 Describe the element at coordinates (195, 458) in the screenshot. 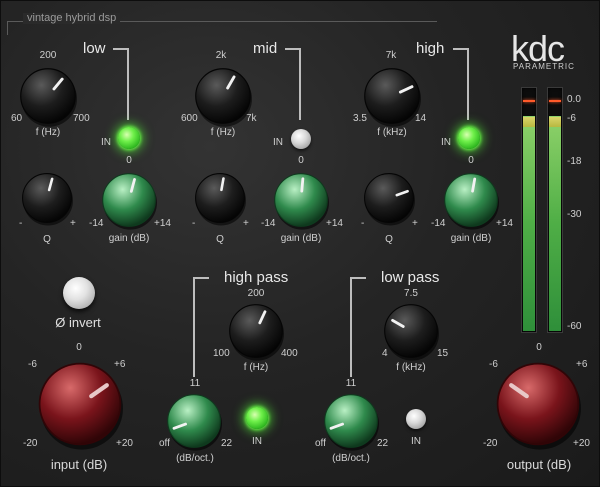

I see `highpass-slope-label: (dB/oct.)` at that location.